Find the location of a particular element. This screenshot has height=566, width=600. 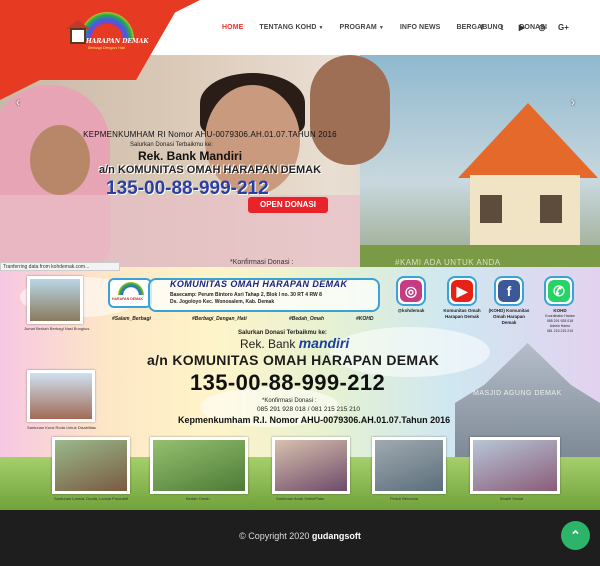

nav-info-news: INFO NEWS is located at coordinates (420, 27).